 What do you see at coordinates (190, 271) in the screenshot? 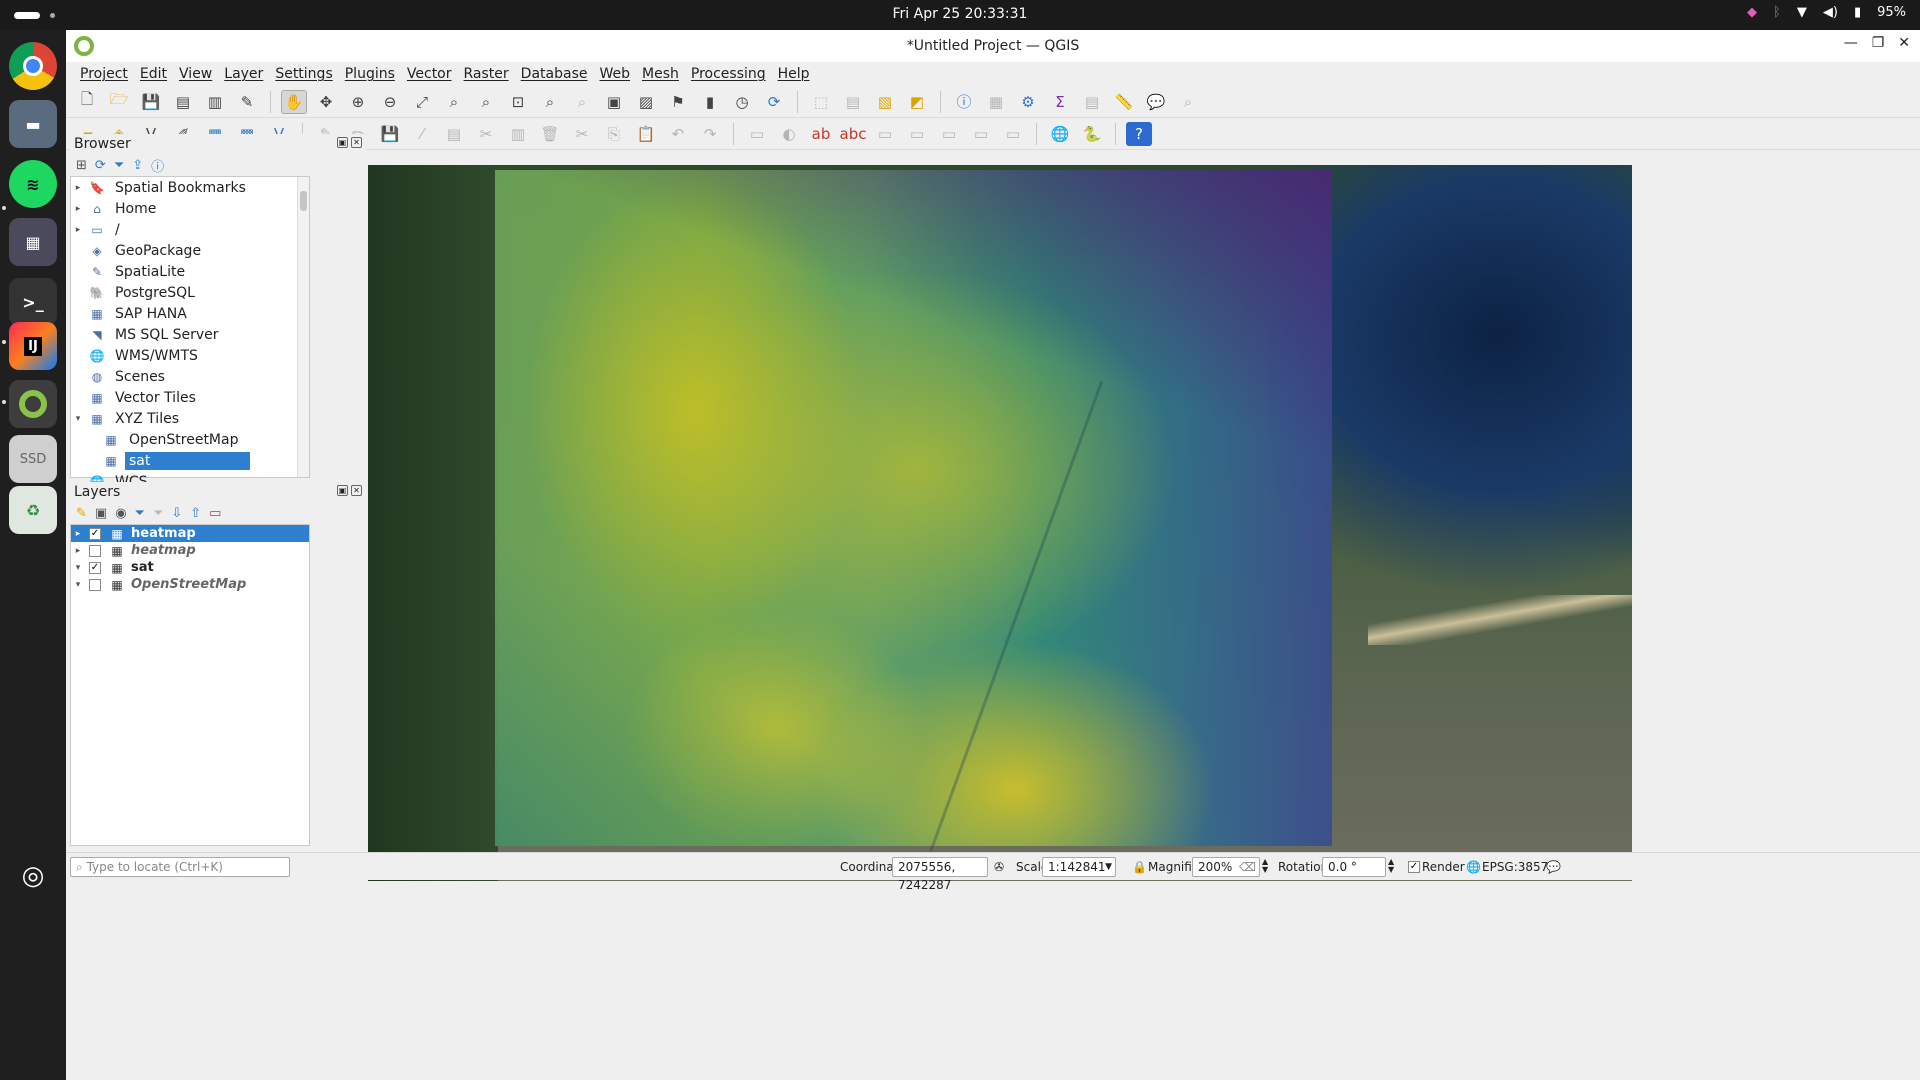
I see `browser-item: ✎ SpatiaLite` at bounding box center [190, 271].